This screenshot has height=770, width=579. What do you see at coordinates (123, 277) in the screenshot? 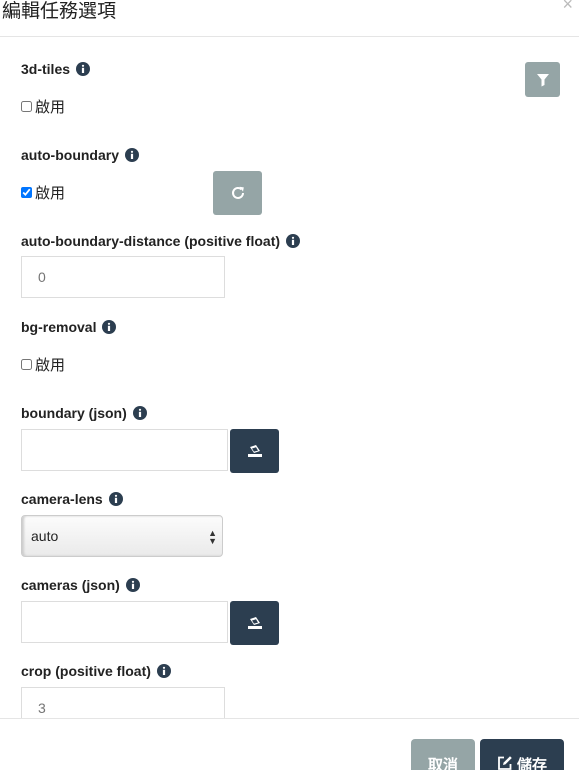
I see `auto-boundary-distance-input` at bounding box center [123, 277].